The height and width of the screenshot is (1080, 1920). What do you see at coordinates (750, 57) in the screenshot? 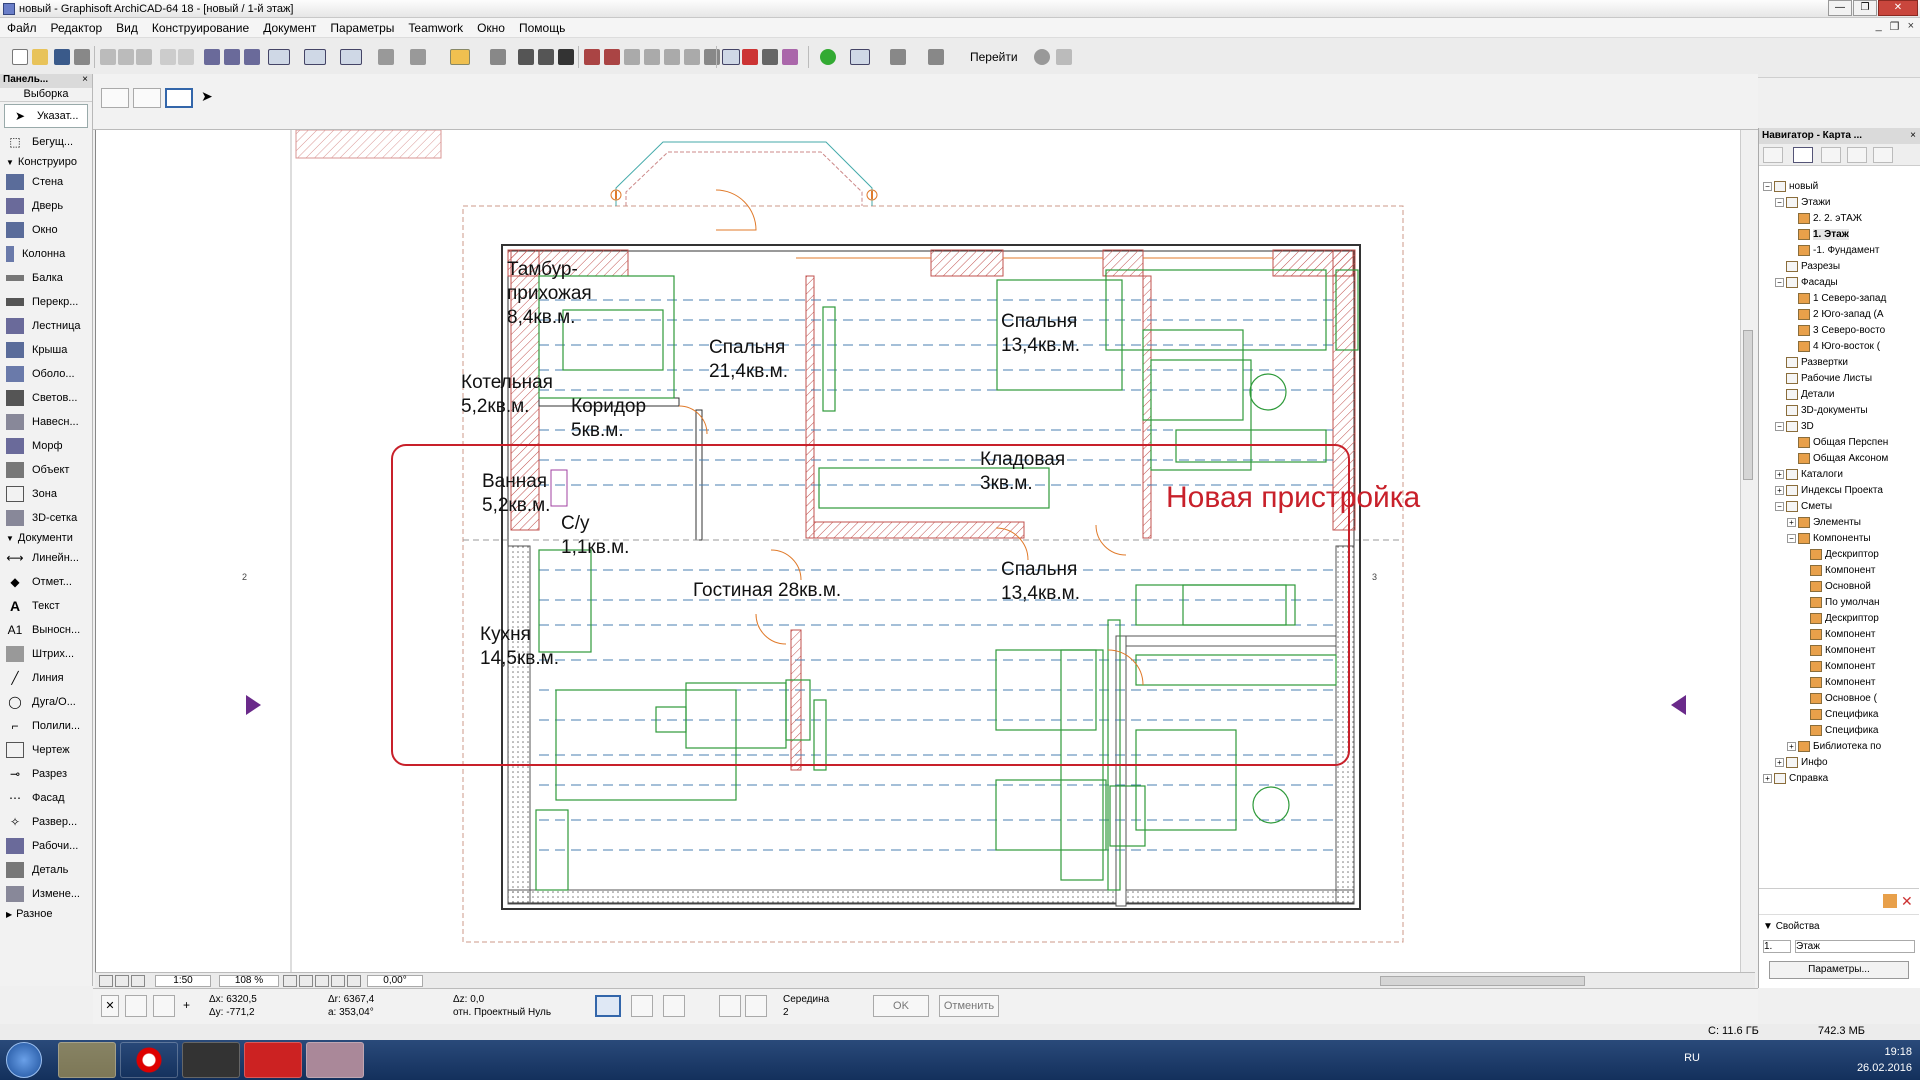
I see `section-icon` at bounding box center [750, 57].